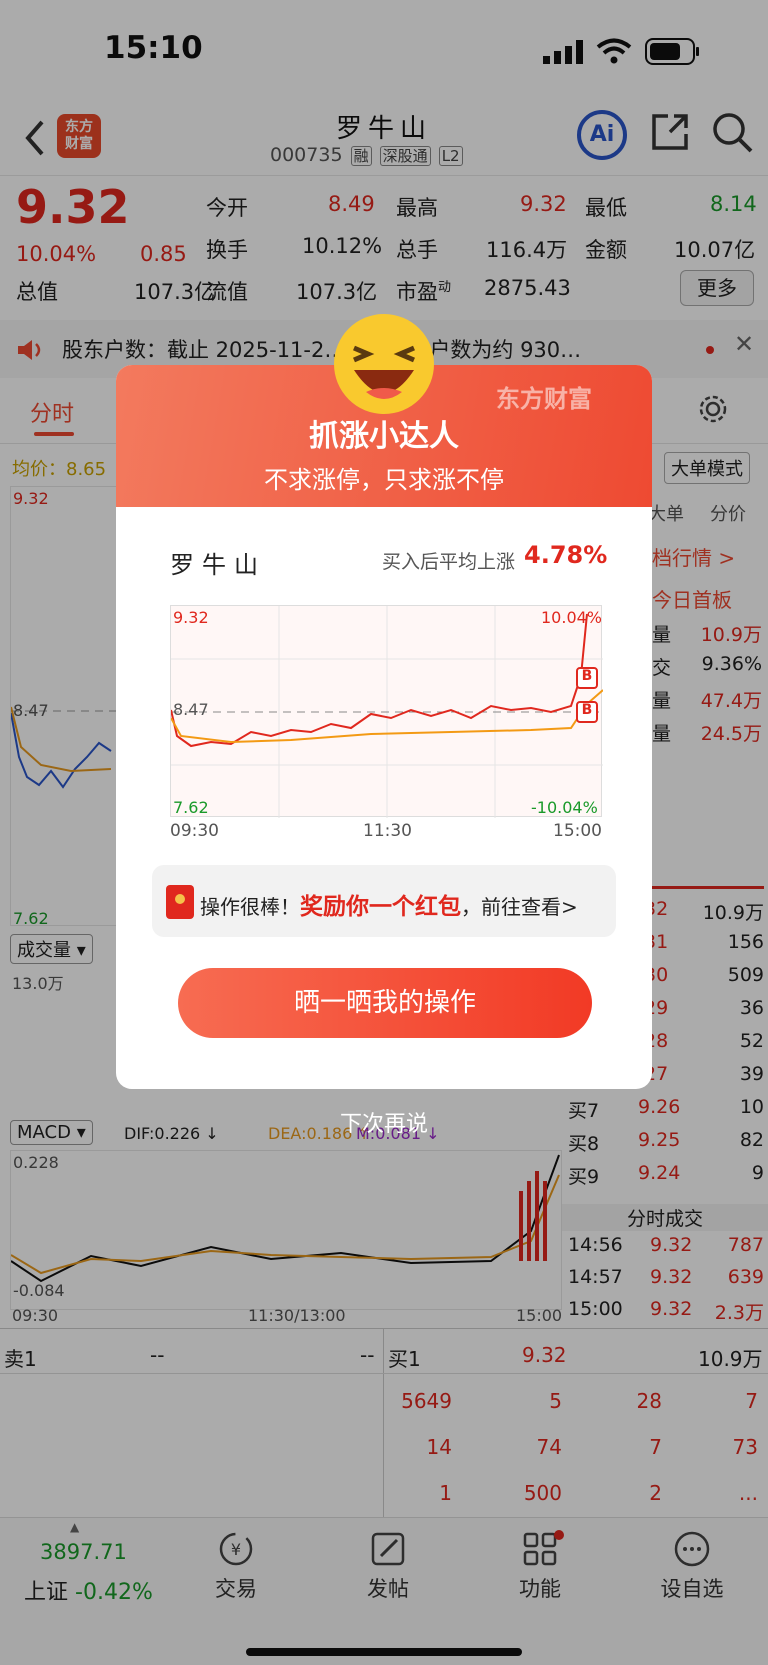 The image size is (768, 1665). I want to click on reward-text: 操作很棒！奖励你一个红包，前往查看>, so click(389, 907).